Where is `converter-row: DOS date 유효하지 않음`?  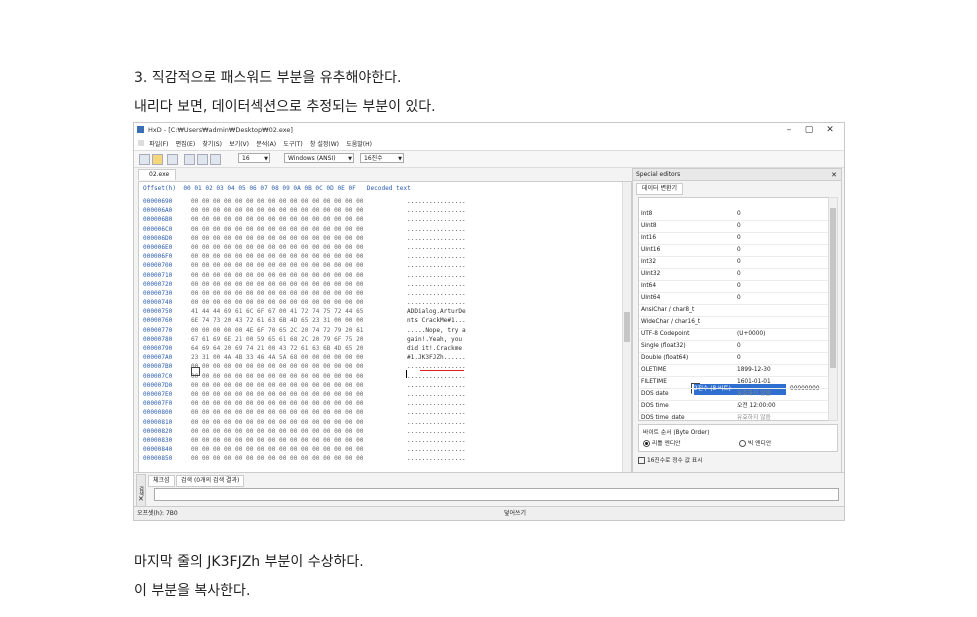
converter-row: DOS date 유효하지 않음 is located at coordinates (733, 395).